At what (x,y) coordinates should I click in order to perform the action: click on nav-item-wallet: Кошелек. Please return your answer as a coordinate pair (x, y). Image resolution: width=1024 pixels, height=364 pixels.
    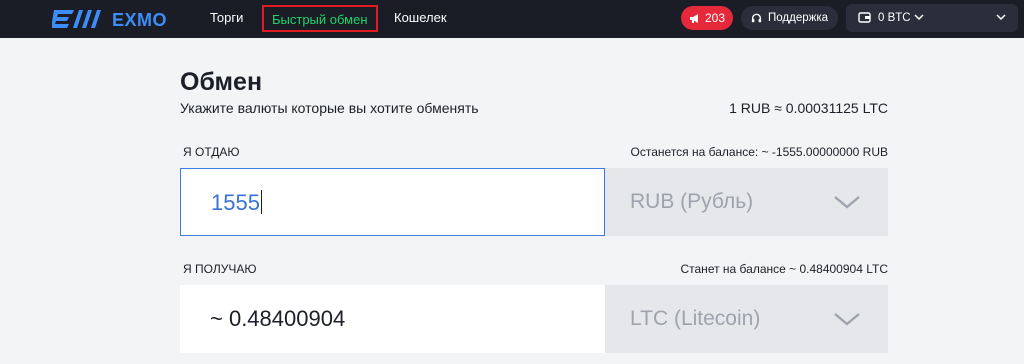
    Looking at the image, I should click on (420, 17).